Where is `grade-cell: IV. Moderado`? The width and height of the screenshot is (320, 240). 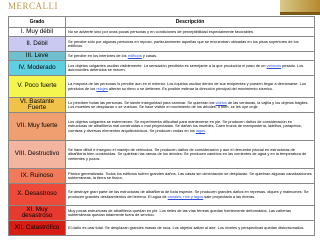
grade-cell: IV. Moderado is located at coordinates (37, 68).